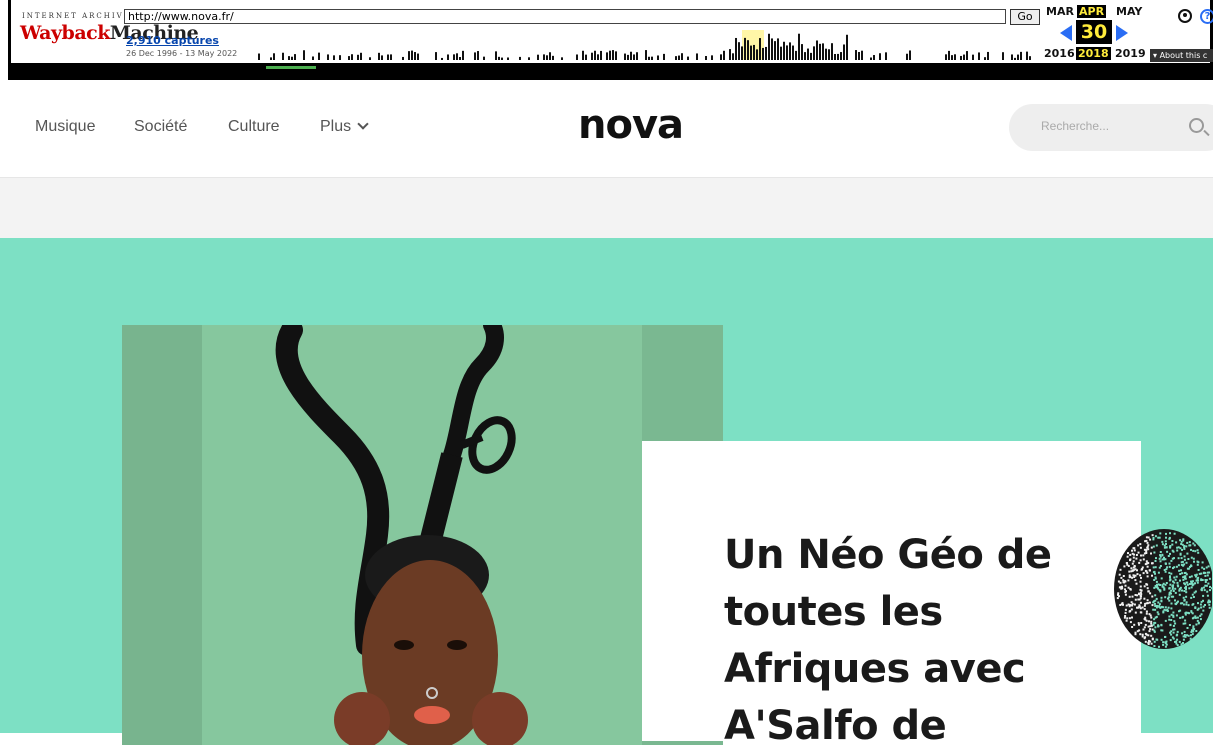  What do you see at coordinates (65, 127) in the screenshot?
I see `nav-item-musique: Musique` at bounding box center [65, 127].